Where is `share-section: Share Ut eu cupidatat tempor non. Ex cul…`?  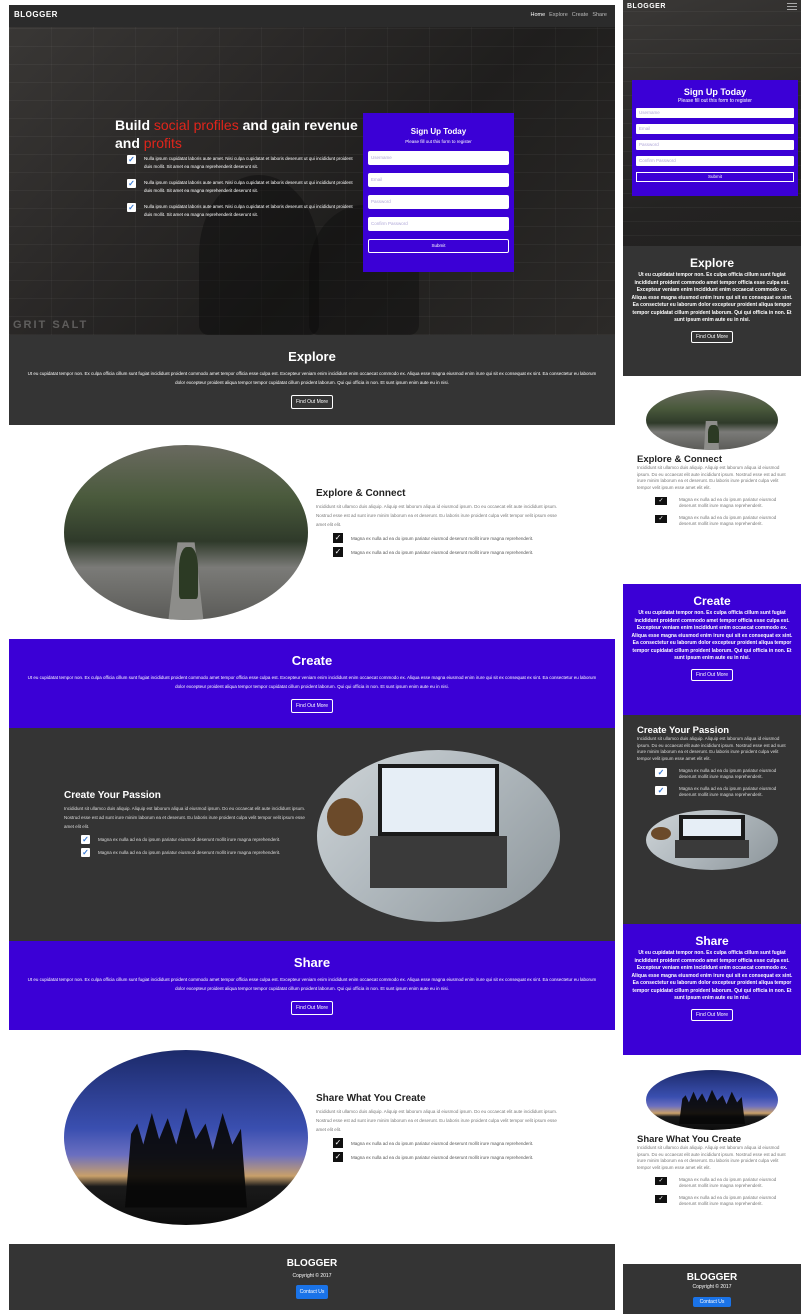 share-section: Share Ut eu cupidatat tempor non. Ex cul… is located at coordinates (312, 985).